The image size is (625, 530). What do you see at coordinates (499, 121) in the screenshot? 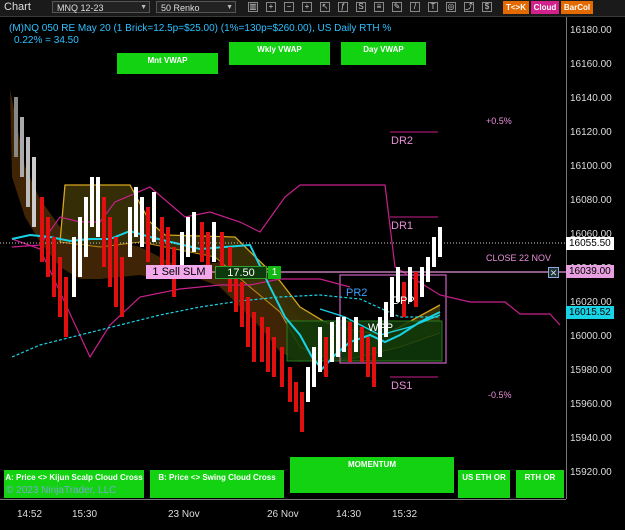
I see `plus-pct-label: +0.5%` at bounding box center [499, 121].